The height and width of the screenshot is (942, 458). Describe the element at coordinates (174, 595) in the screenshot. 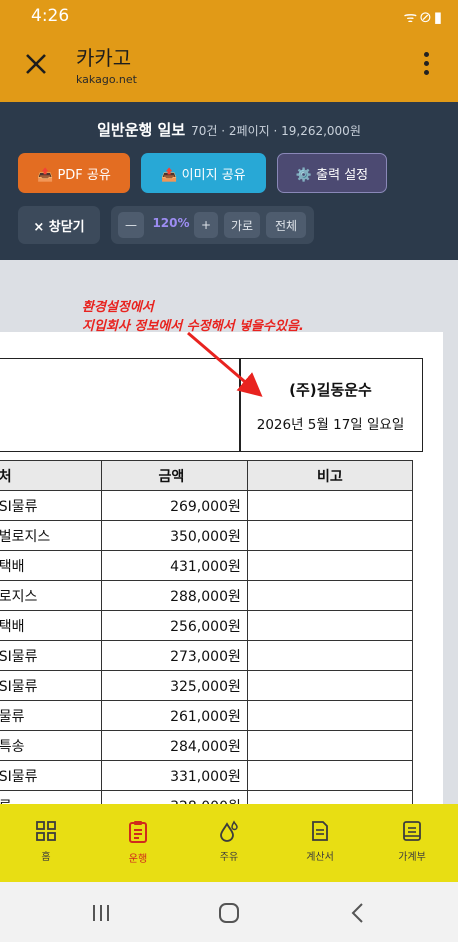

I see `amount-cell: 288,000원` at that location.